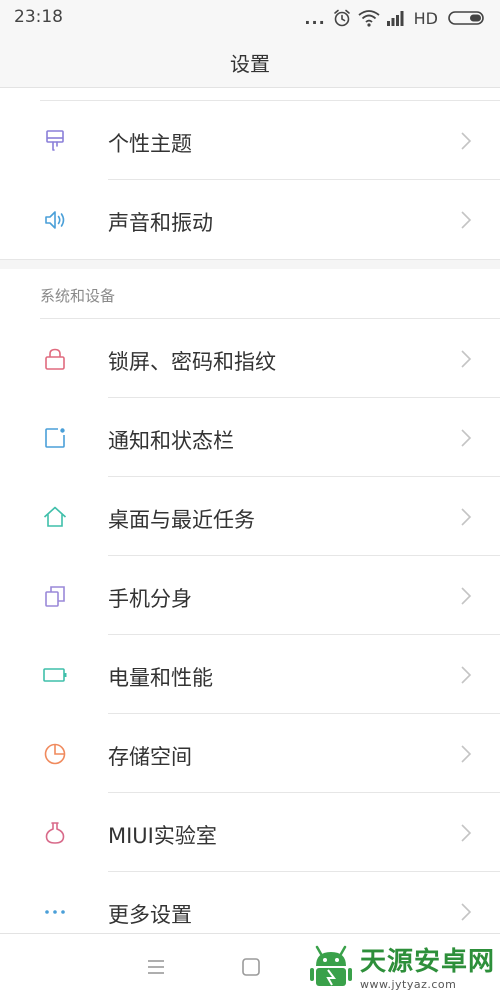 This screenshot has height=1000, width=500. Describe the element at coordinates (55, 675) in the screenshot. I see `battery-icon` at that location.